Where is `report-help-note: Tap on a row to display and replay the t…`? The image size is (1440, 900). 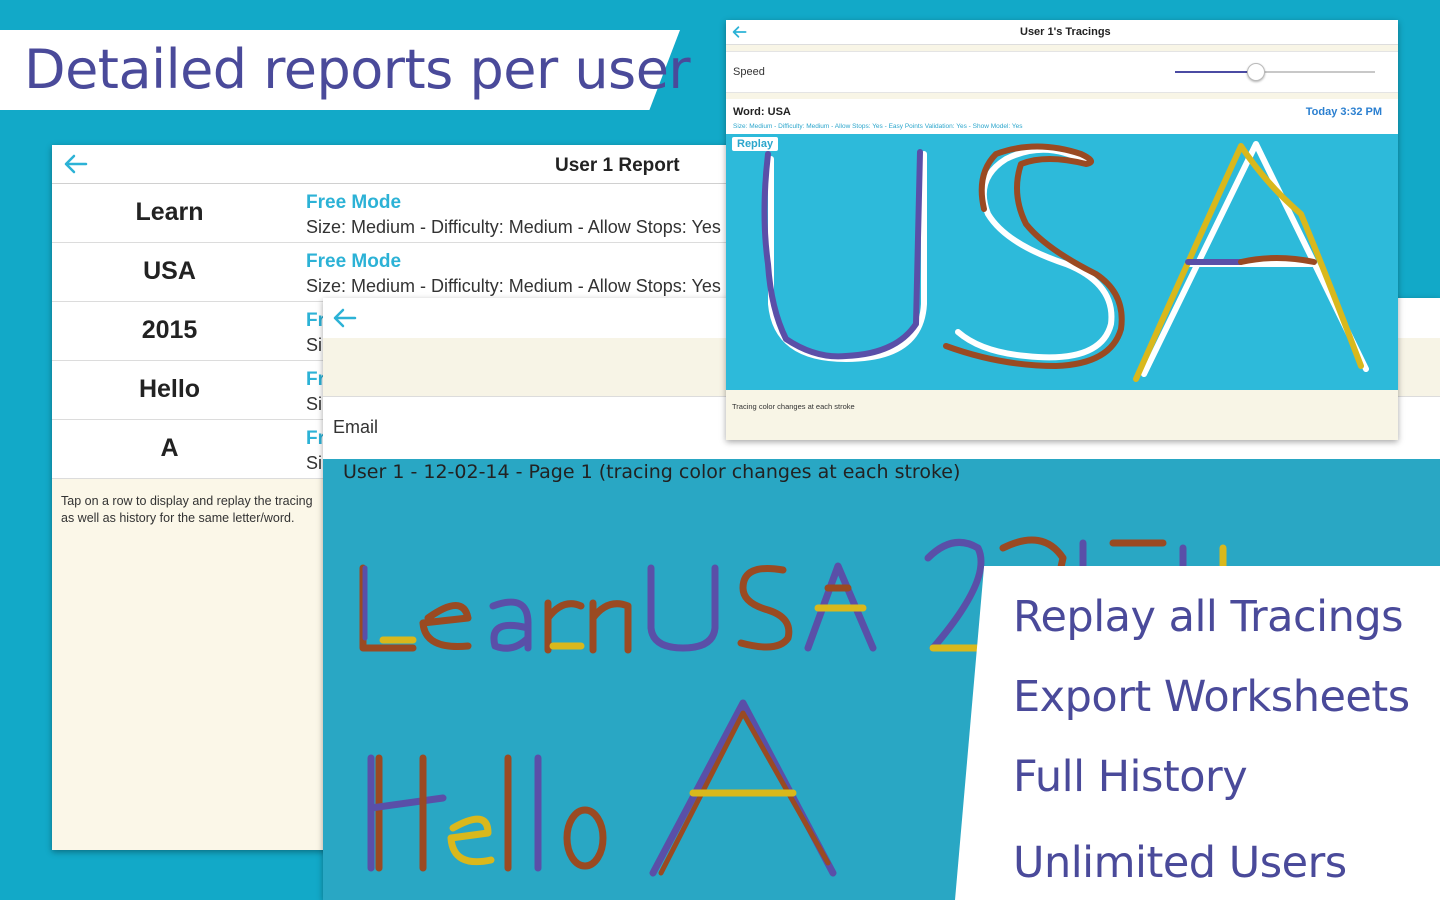
report-help-note: Tap on a row to display and replay the t… is located at coordinates (187, 509).